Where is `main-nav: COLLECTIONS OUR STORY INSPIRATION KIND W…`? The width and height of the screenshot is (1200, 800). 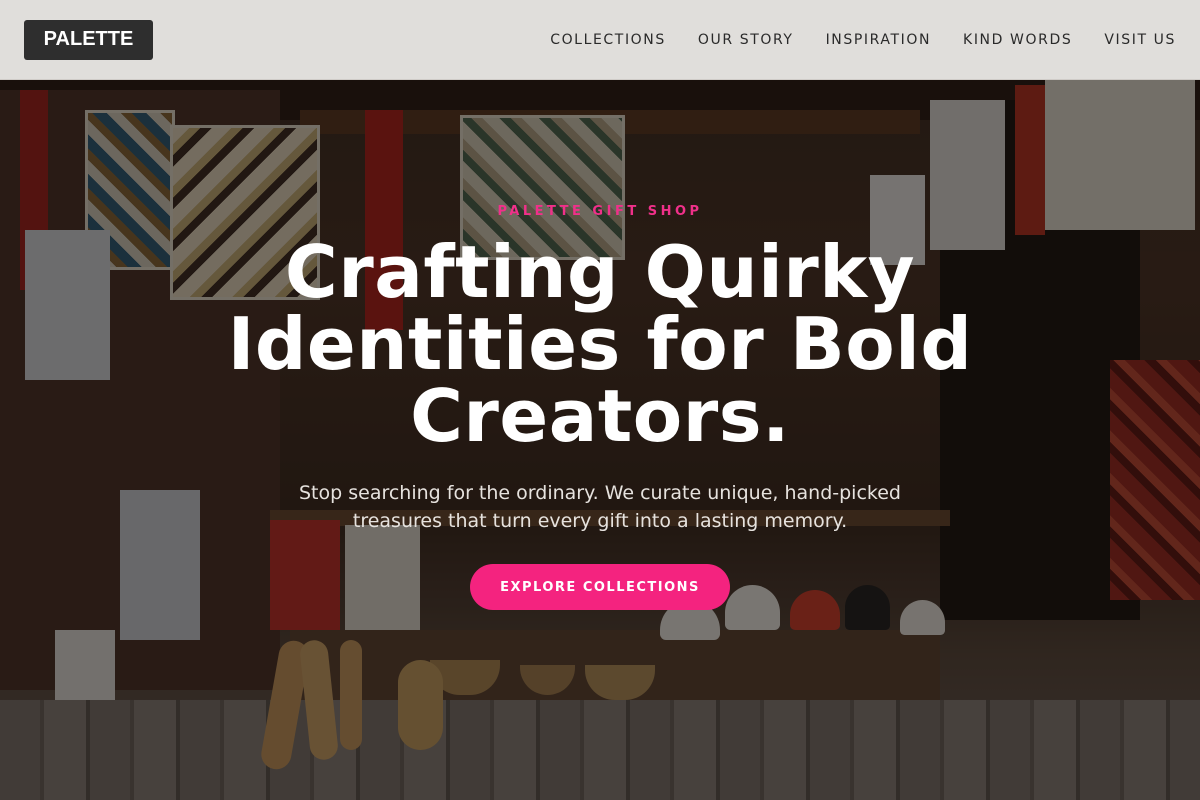
main-nav: COLLECTIONS OUR STORY INSPIRATION KIND W… is located at coordinates (863, 40).